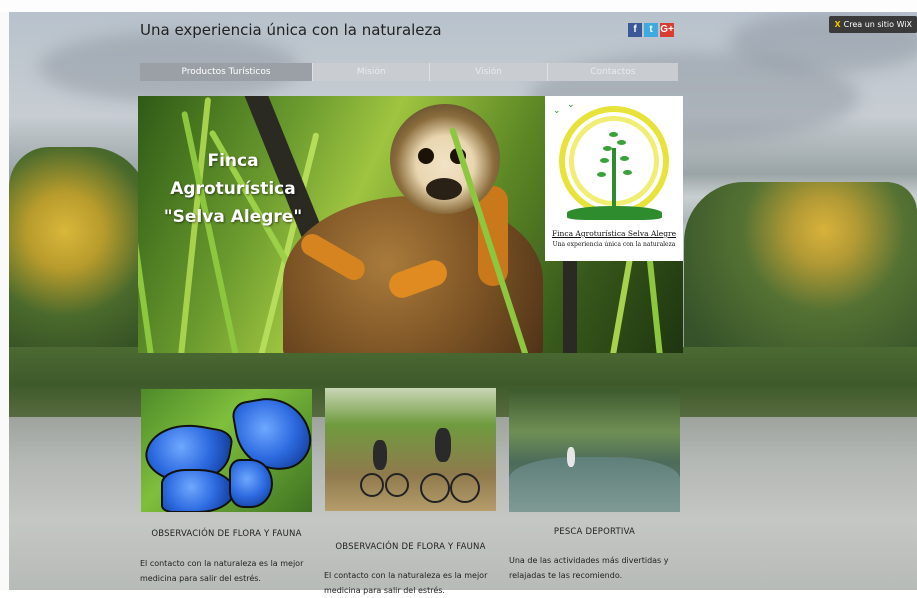 The image size is (917, 598). I want to click on card-3-title: PESCA DEPORTIVA, so click(594, 532).